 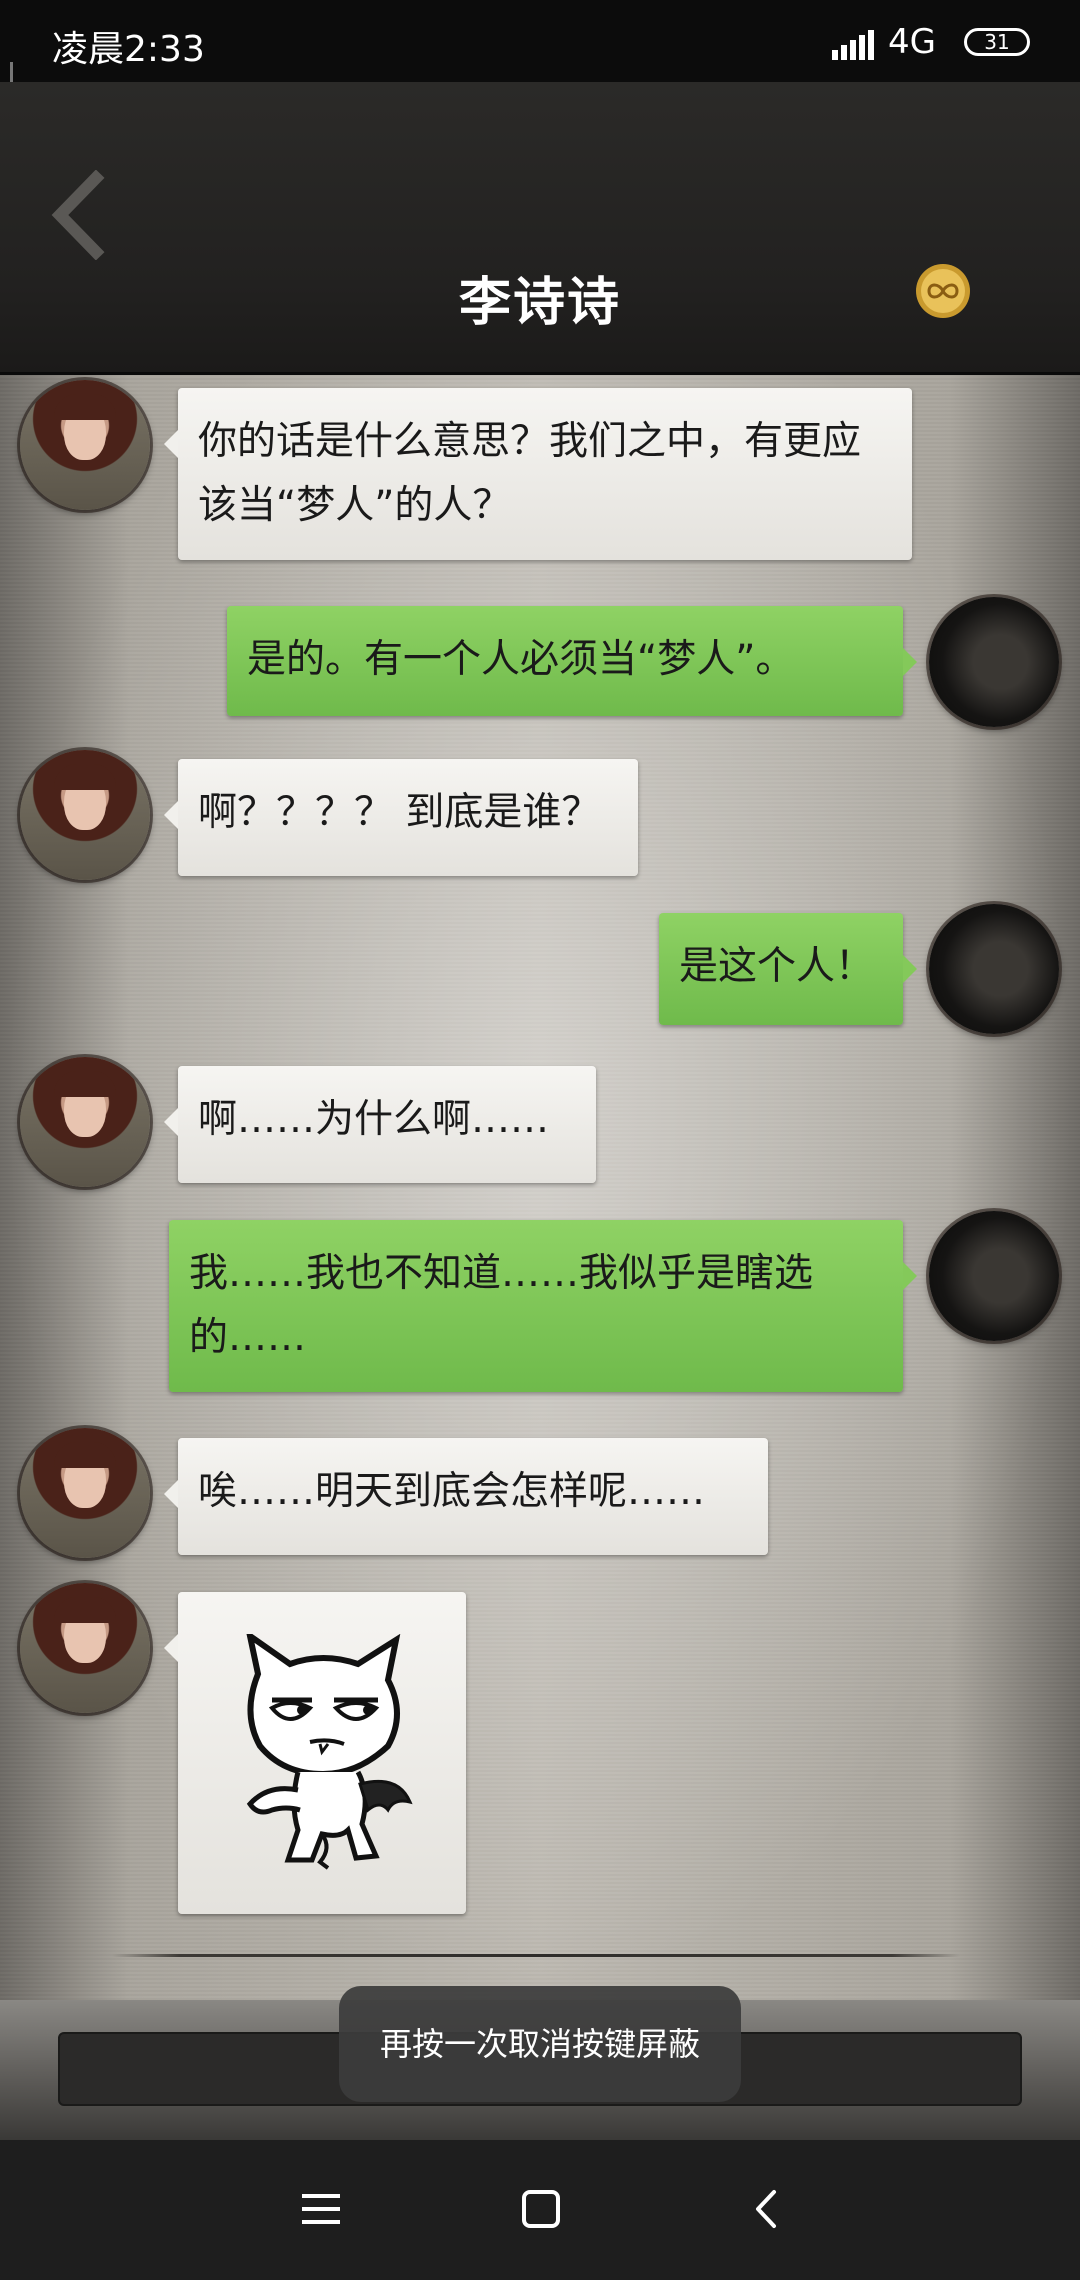 I want to click on outgoing-message-bubble: 是的。有一个人必须当“梦人”。, so click(x=572, y=661).